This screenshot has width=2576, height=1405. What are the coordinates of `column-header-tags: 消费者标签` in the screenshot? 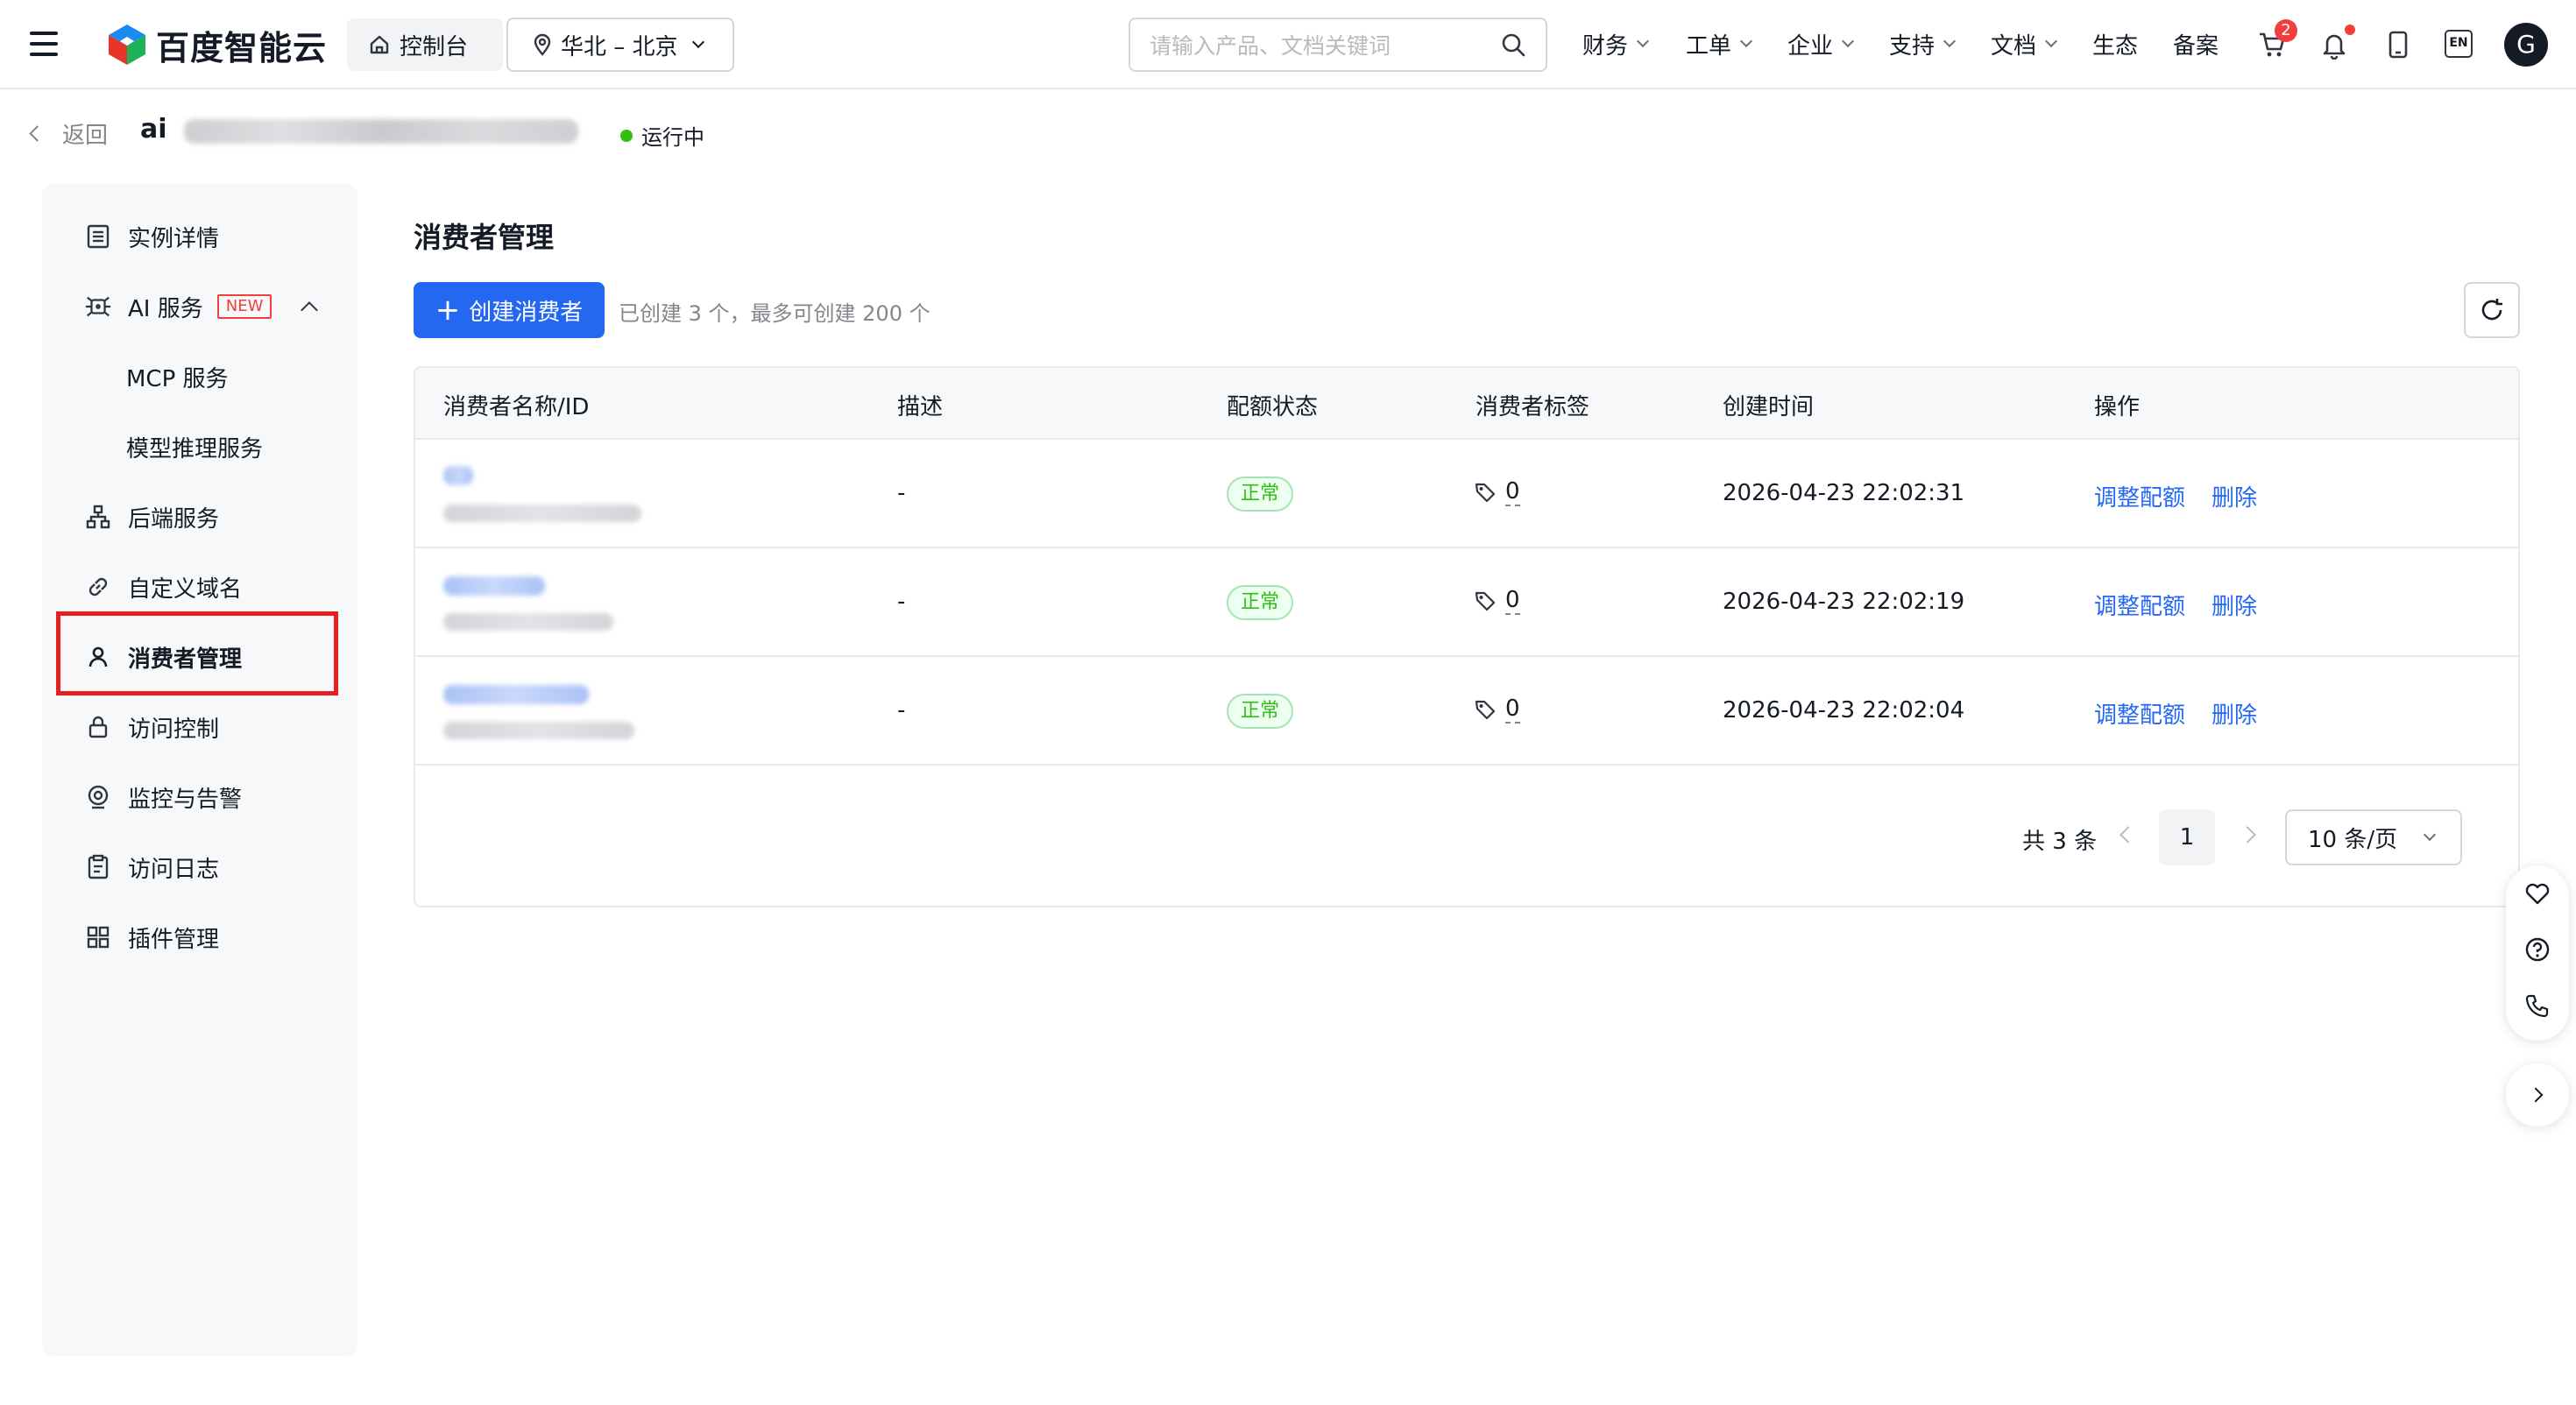 It's located at (1533, 407).